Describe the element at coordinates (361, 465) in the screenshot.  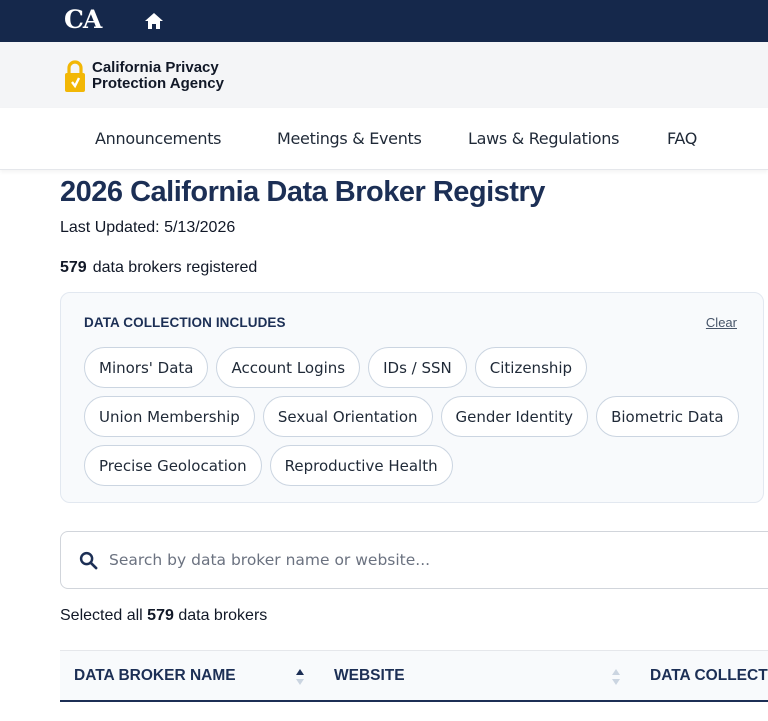
I see `filter-chip-reproductive-health: Reproductive Health` at that location.